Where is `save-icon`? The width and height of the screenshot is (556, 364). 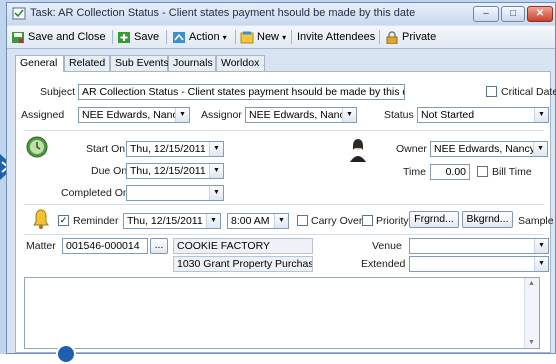
save-icon is located at coordinates (124, 37).